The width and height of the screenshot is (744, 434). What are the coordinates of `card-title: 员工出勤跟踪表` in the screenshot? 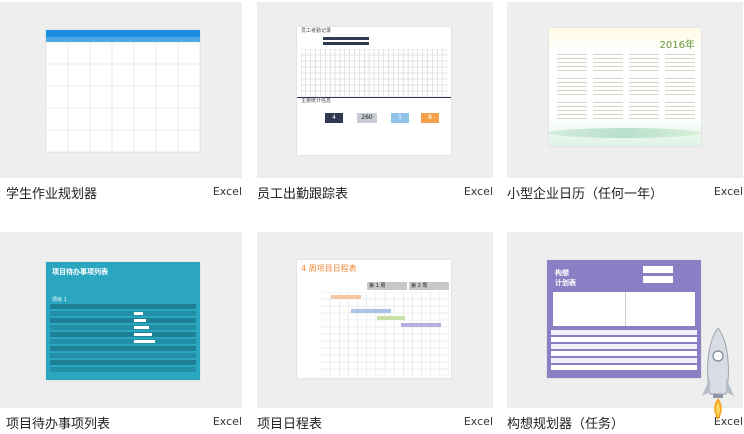 It's located at (303, 194).